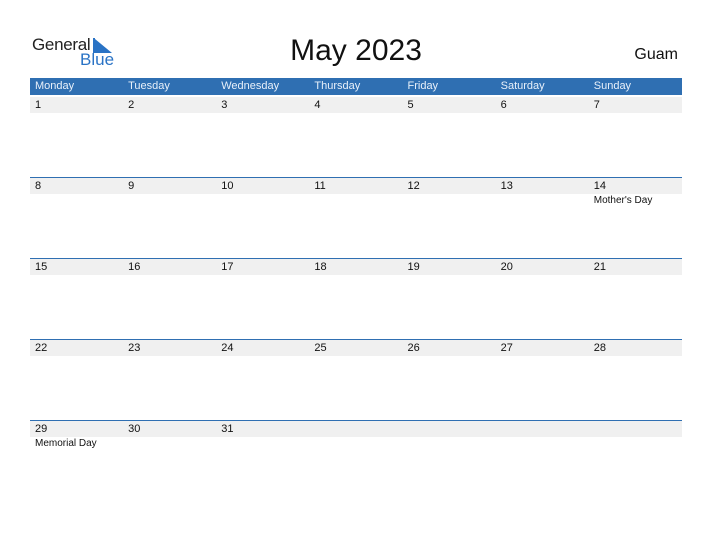  What do you see at coordinates (356, 347) in the screenshot?
I see `week-dates: 22 23 24 25 26 27 28` at bounding box center [356, 347].